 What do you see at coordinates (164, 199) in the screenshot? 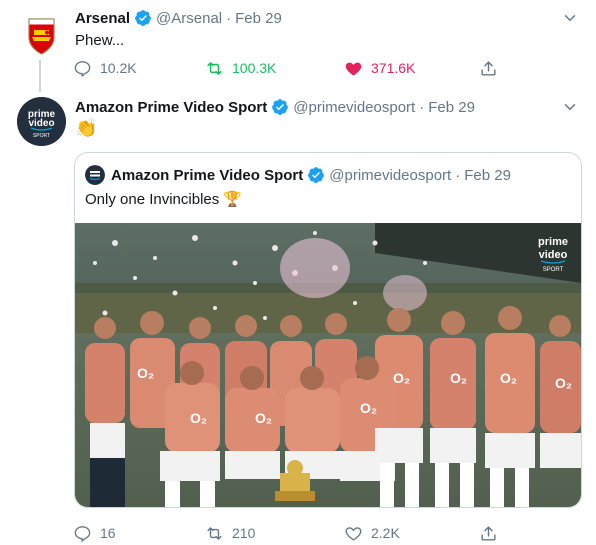
I see `quoted-tweet-text: Only one Invincibles 🏆` at bounding box center [164, 199].